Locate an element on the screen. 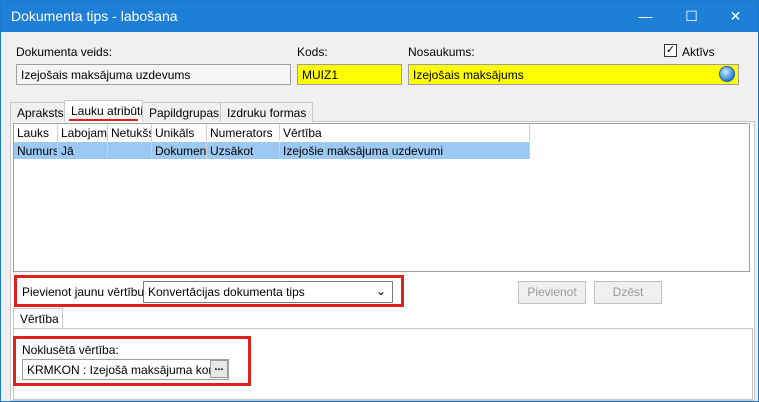  add-button: Pievienot is located at coordinates (552, 292).